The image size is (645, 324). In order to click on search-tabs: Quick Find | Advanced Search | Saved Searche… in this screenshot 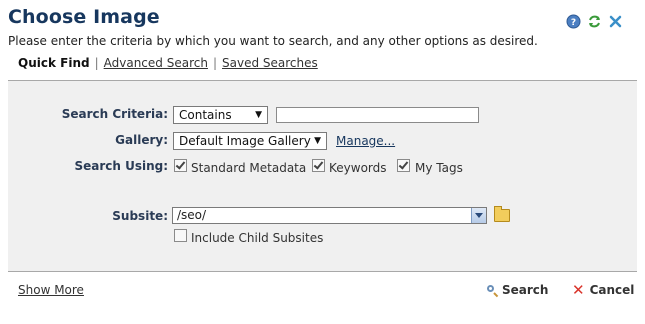, I will do `click(168, 63)`.